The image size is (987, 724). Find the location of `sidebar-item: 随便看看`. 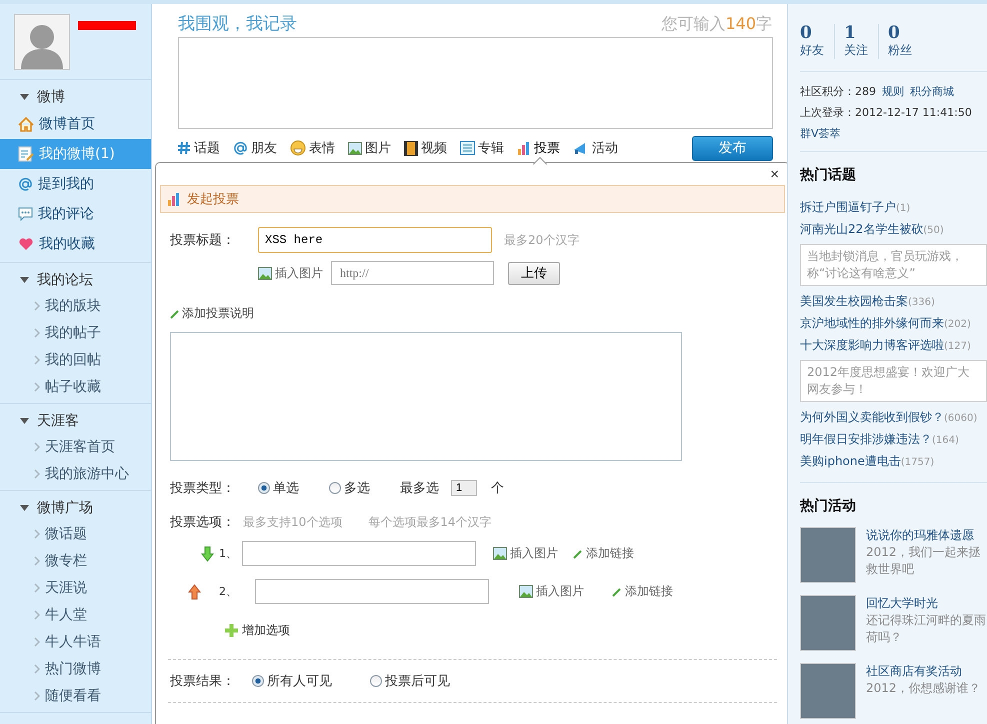

sidebar-item: 随便看看 is located at coordinates (75, 695).